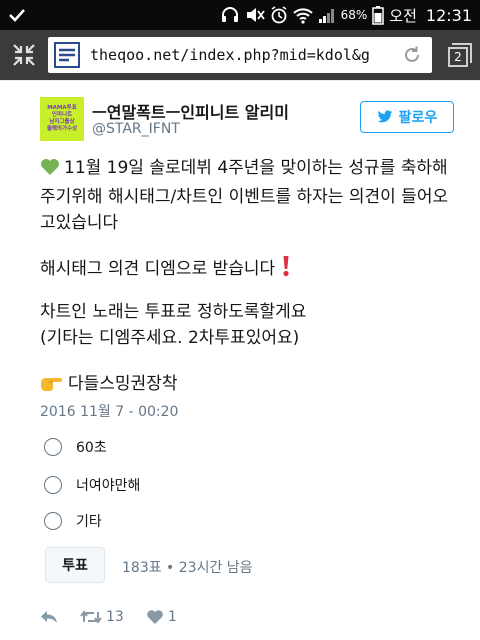 This screenshot has width=480, height=640. I want to click on wifi-icon, so click(302, 15).